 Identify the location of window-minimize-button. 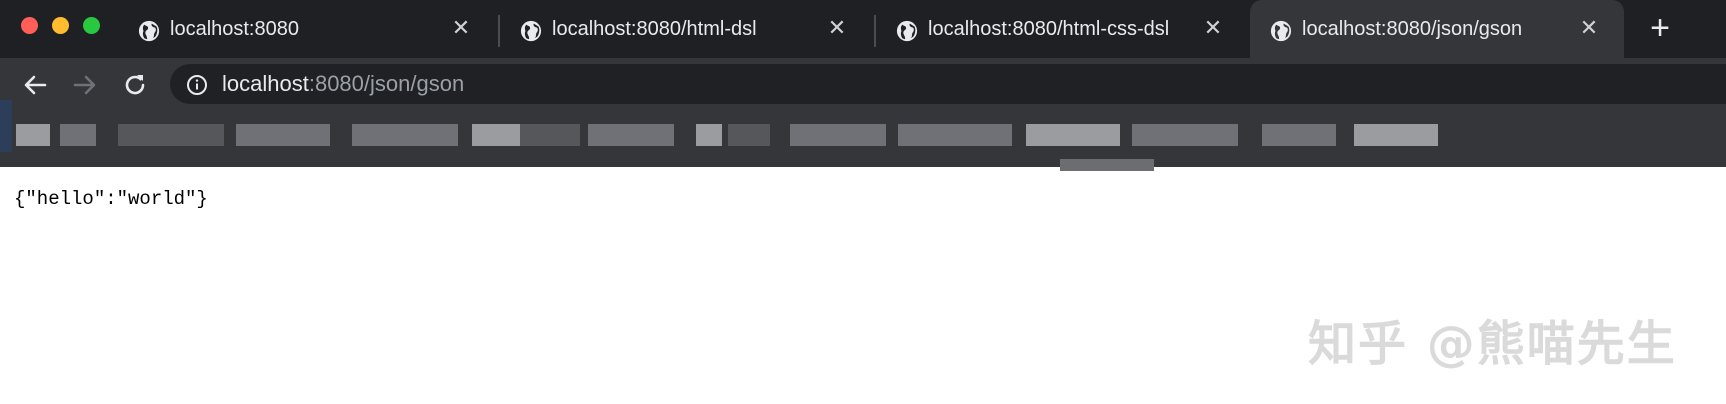
(60, 25).